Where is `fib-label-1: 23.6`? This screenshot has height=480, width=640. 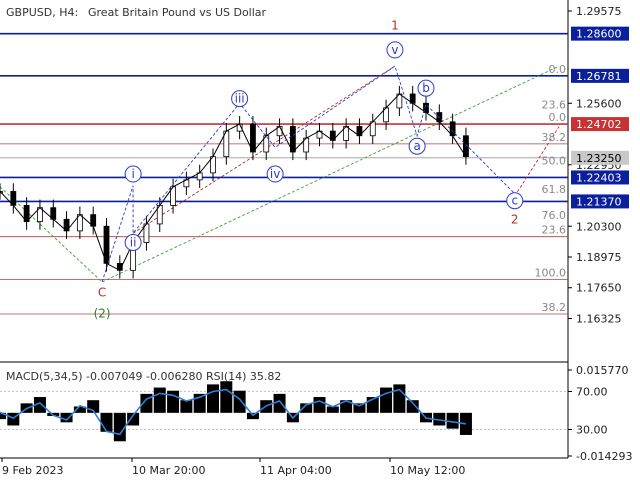
fib-label-1: 23.6 is located at coordinates (554, 104).